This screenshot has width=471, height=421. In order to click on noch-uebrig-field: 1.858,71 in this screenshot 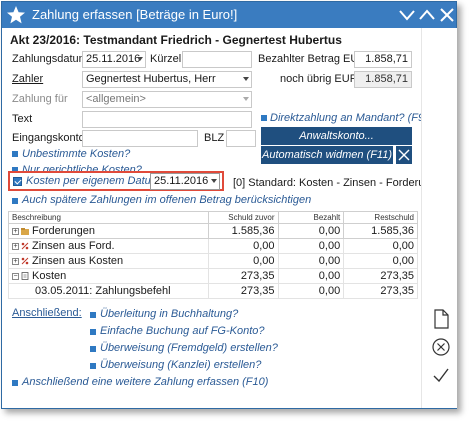, I will do `click(383, 79)`.